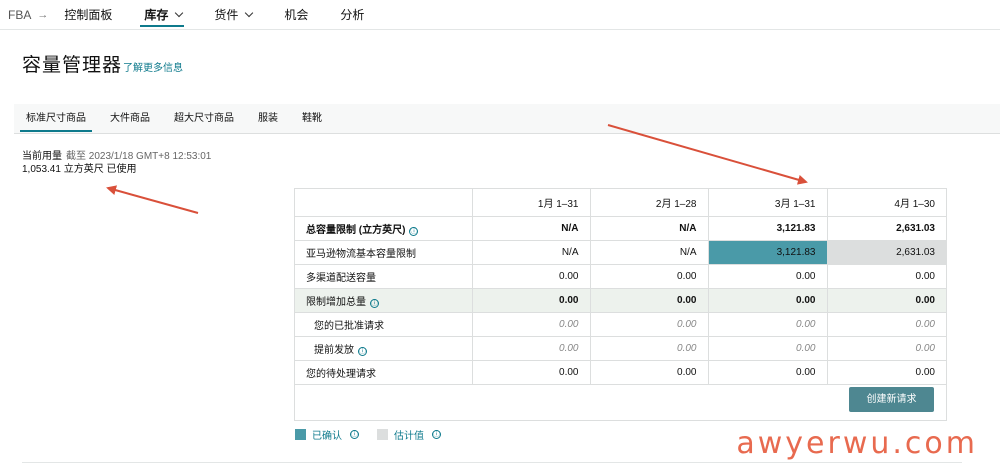 The image size is (1000, 471). I want to click on nav-analytics: 分析, so click(352, 15).